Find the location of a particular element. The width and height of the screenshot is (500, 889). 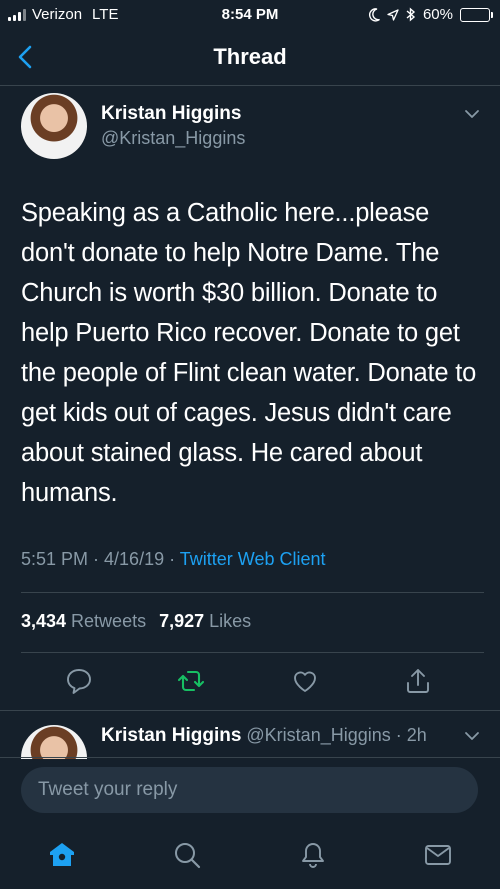

reply-tweet-preview: Kristan Higgins @Kristan_Higgins · 2h is located at coordinates (250, 735).